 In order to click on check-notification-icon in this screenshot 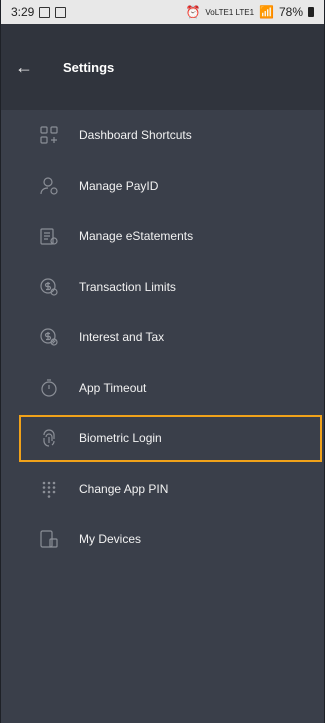, I will do `click(61, 12)`.